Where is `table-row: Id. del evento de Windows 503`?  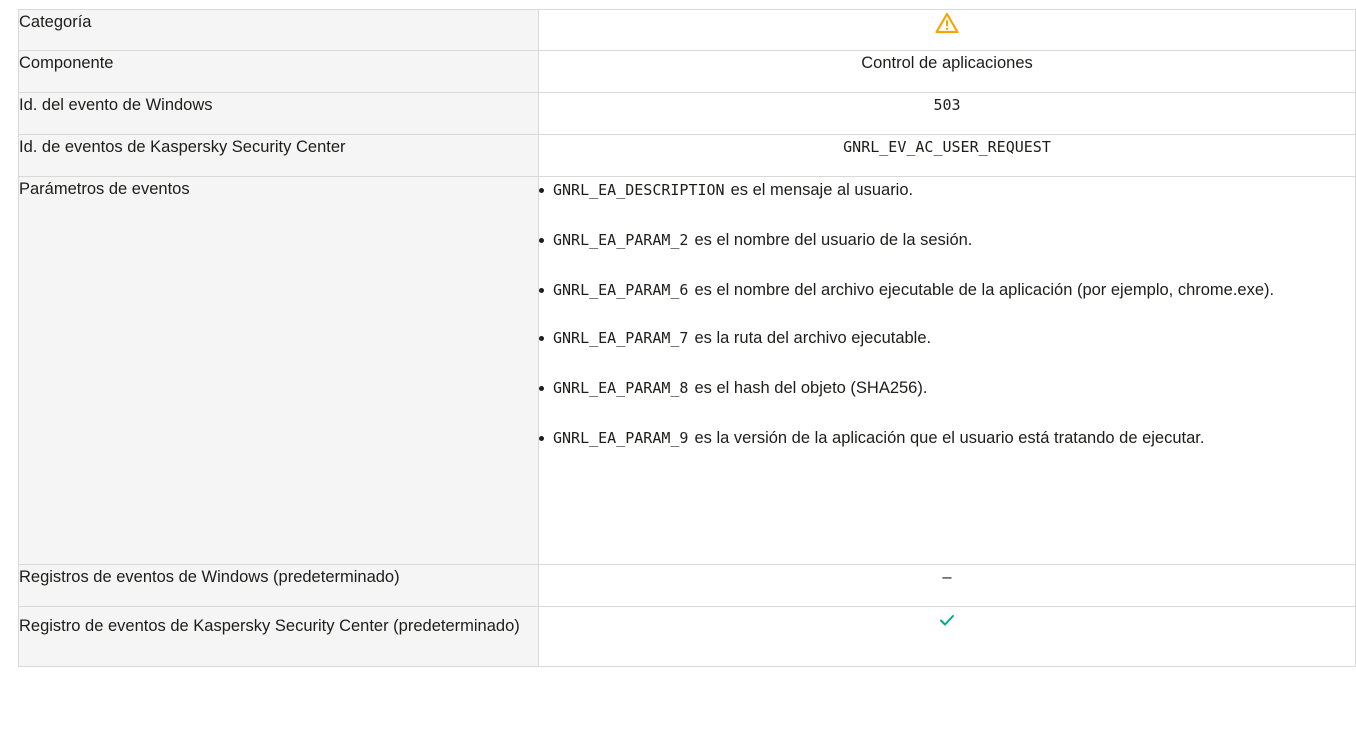
table-row: Id. del evento de Windows 503 is located at coordinates (687, 113).